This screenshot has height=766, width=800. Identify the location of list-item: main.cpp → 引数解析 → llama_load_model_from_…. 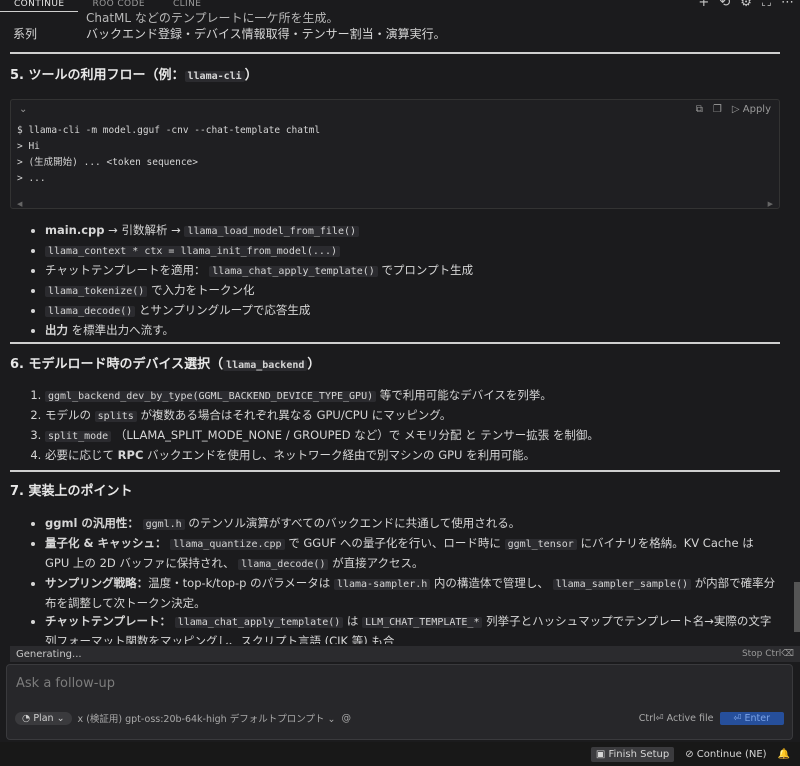
(412, 231).